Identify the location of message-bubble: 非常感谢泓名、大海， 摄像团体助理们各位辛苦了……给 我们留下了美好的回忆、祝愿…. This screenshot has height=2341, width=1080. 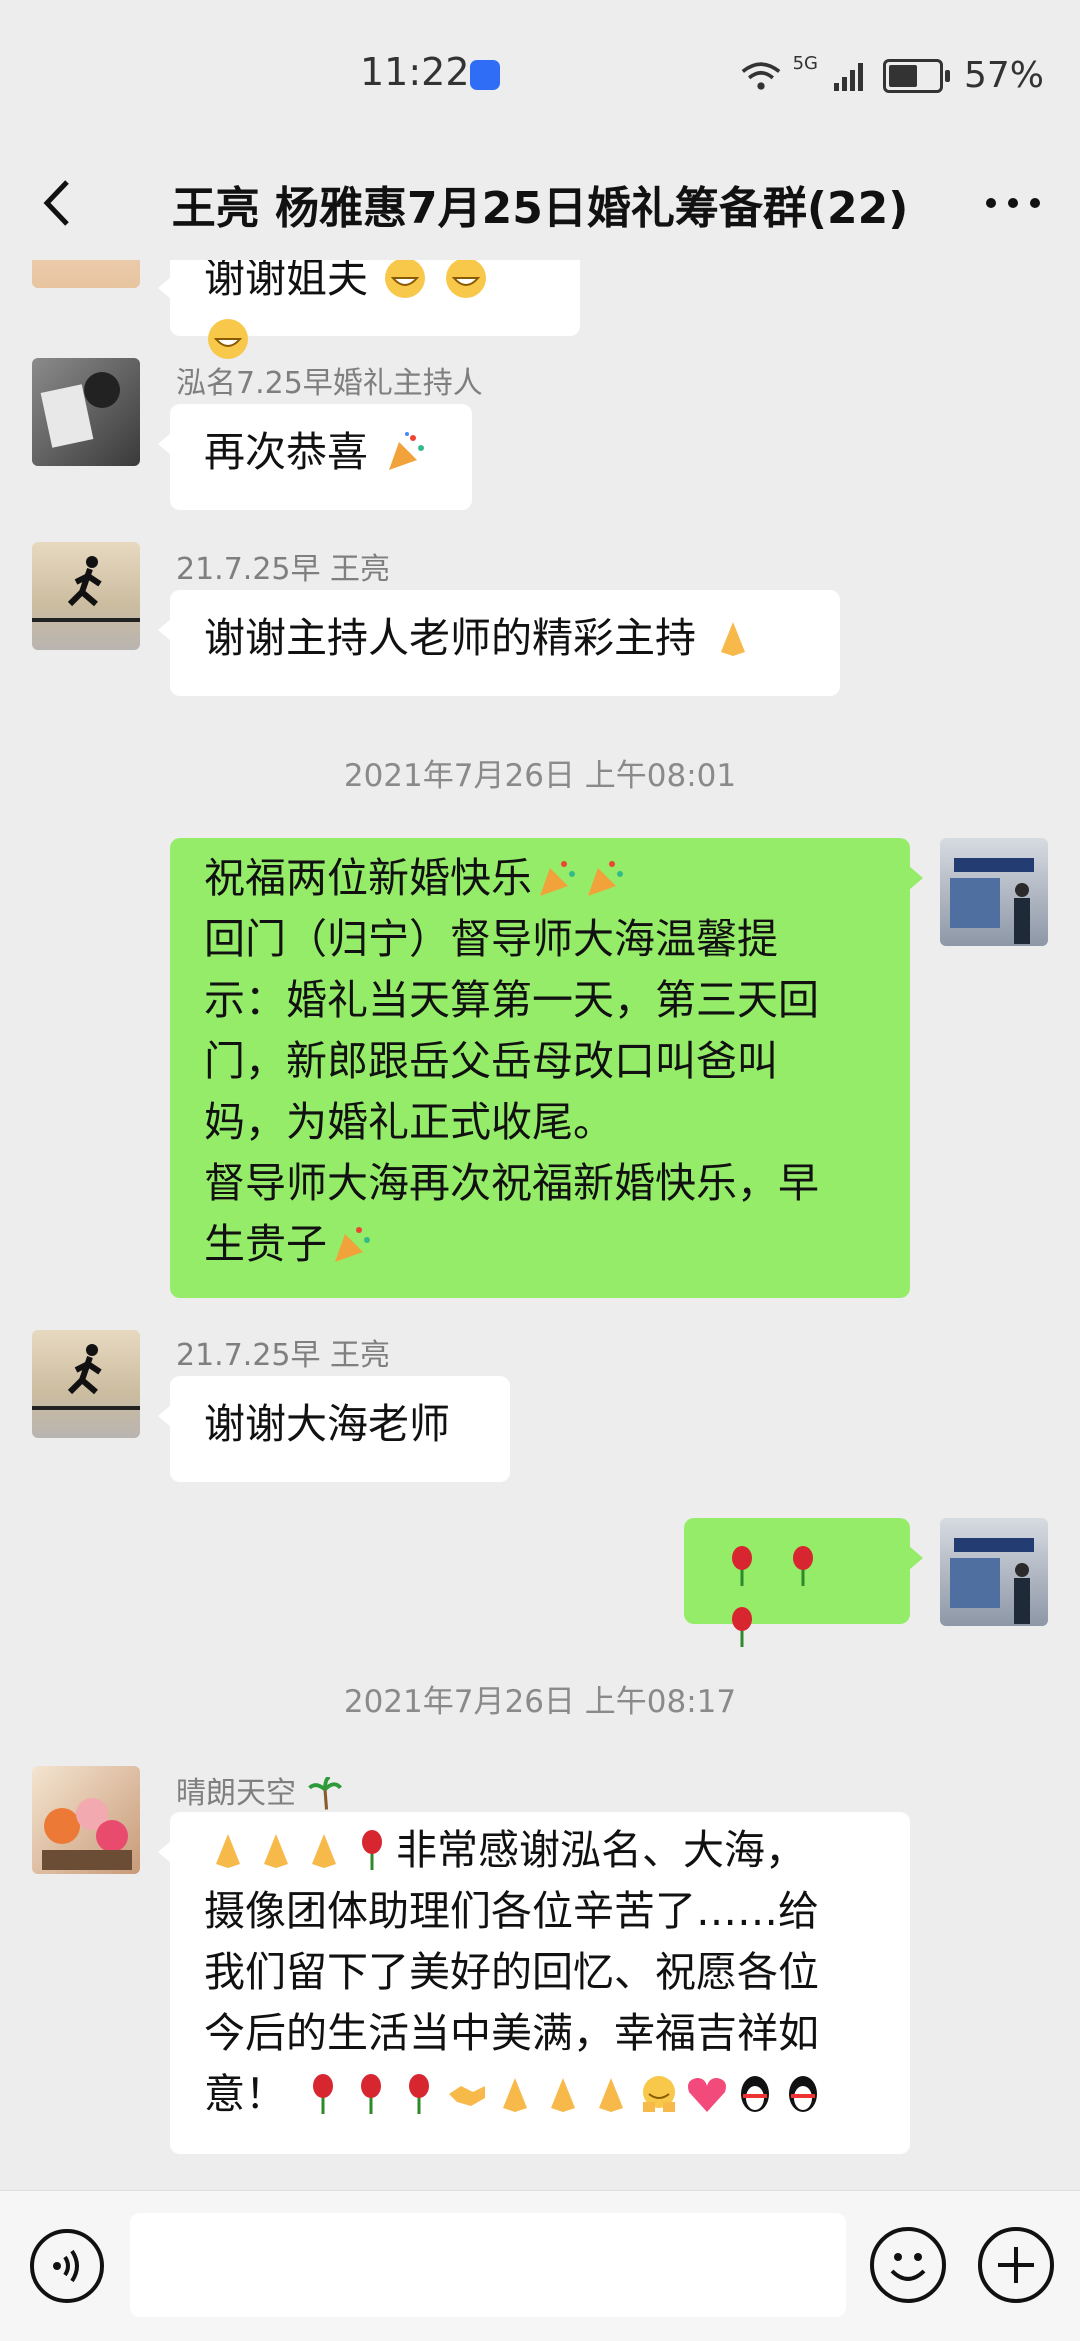
(534, 1983).